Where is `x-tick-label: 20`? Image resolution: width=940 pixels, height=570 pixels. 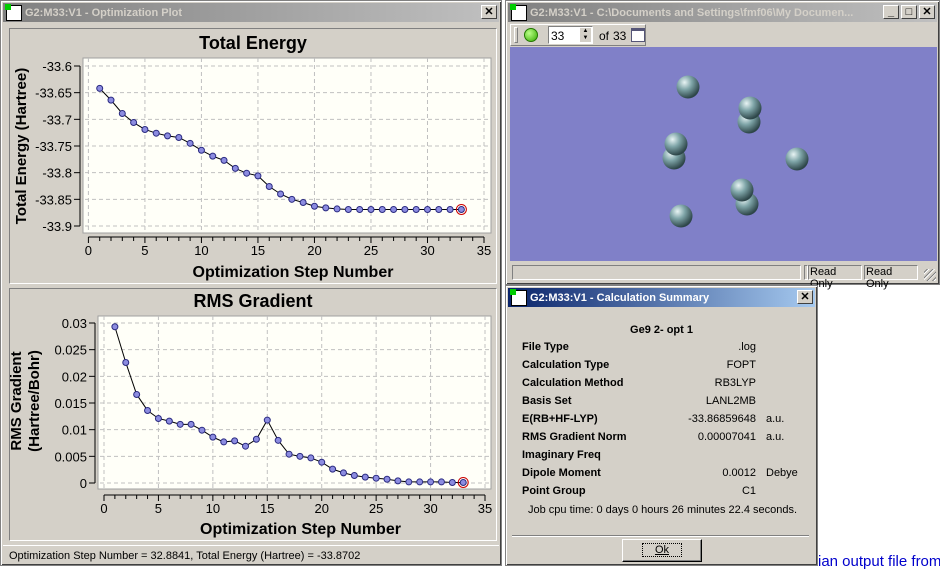
x-tick-label: 20 is located at coordinates (321, 508).